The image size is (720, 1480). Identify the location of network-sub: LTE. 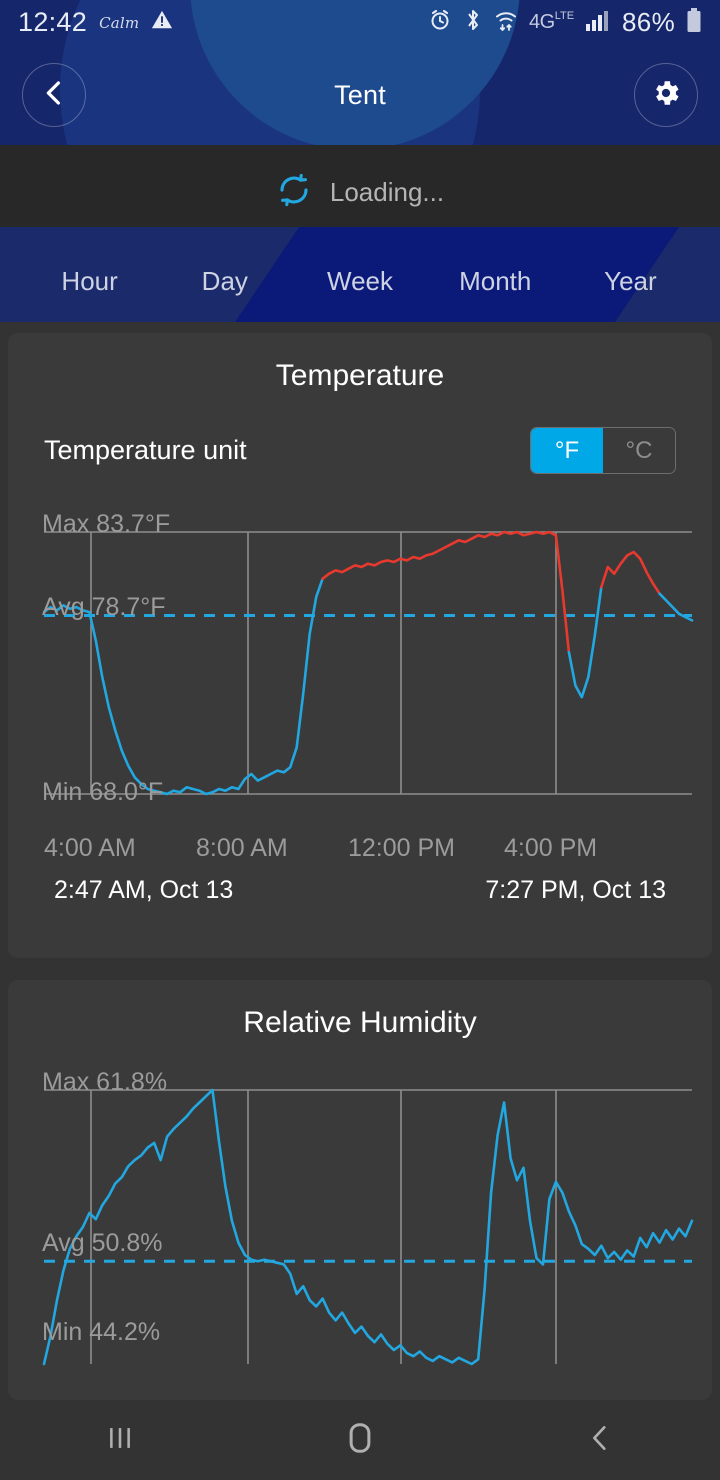
(564, 16).